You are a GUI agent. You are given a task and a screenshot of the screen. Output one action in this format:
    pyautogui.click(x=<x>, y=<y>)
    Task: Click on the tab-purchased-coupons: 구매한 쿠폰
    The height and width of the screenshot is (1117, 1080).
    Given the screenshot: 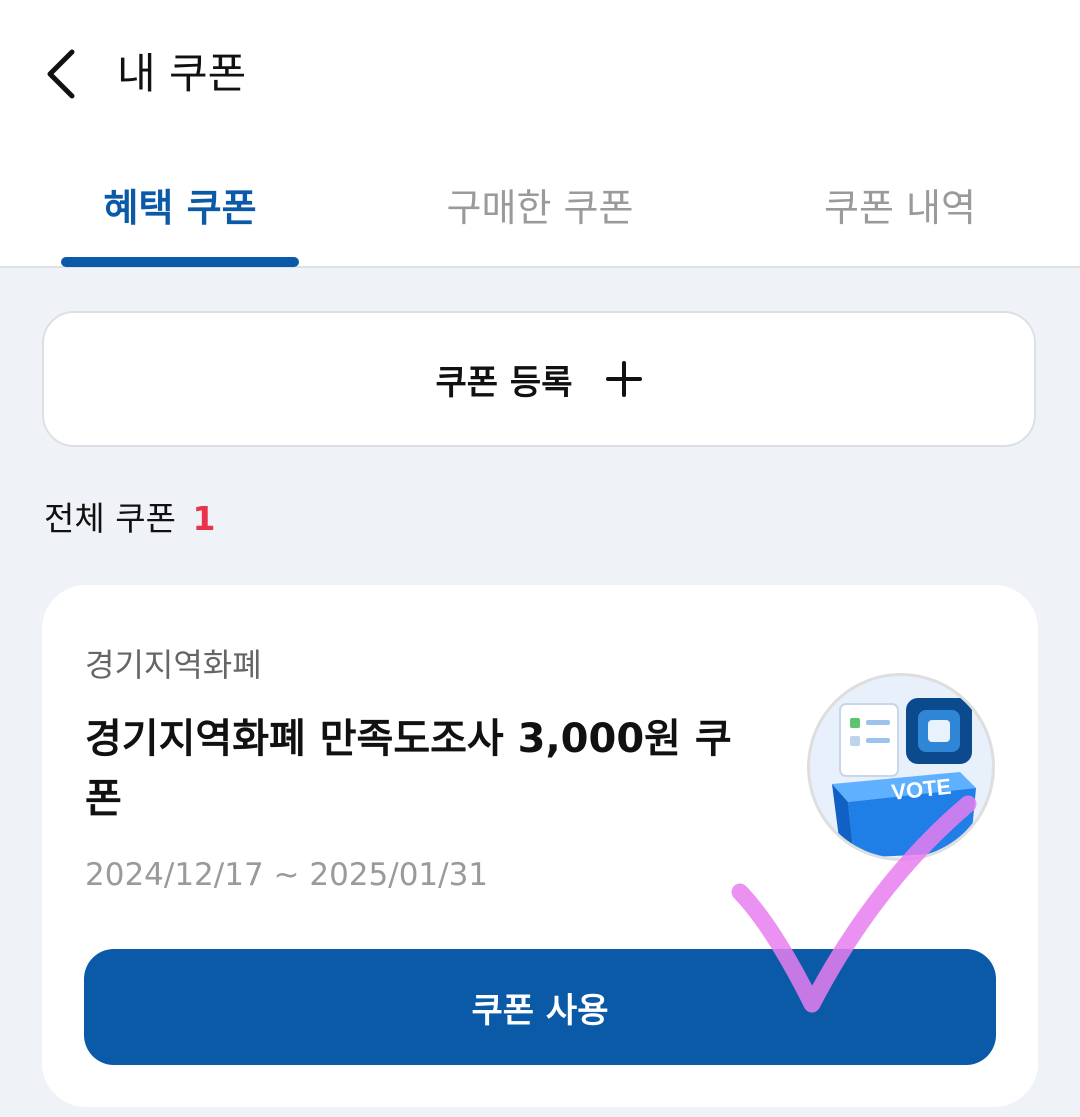 What is the action you would take?
    pyautogui.click(x=540, y=208)
    